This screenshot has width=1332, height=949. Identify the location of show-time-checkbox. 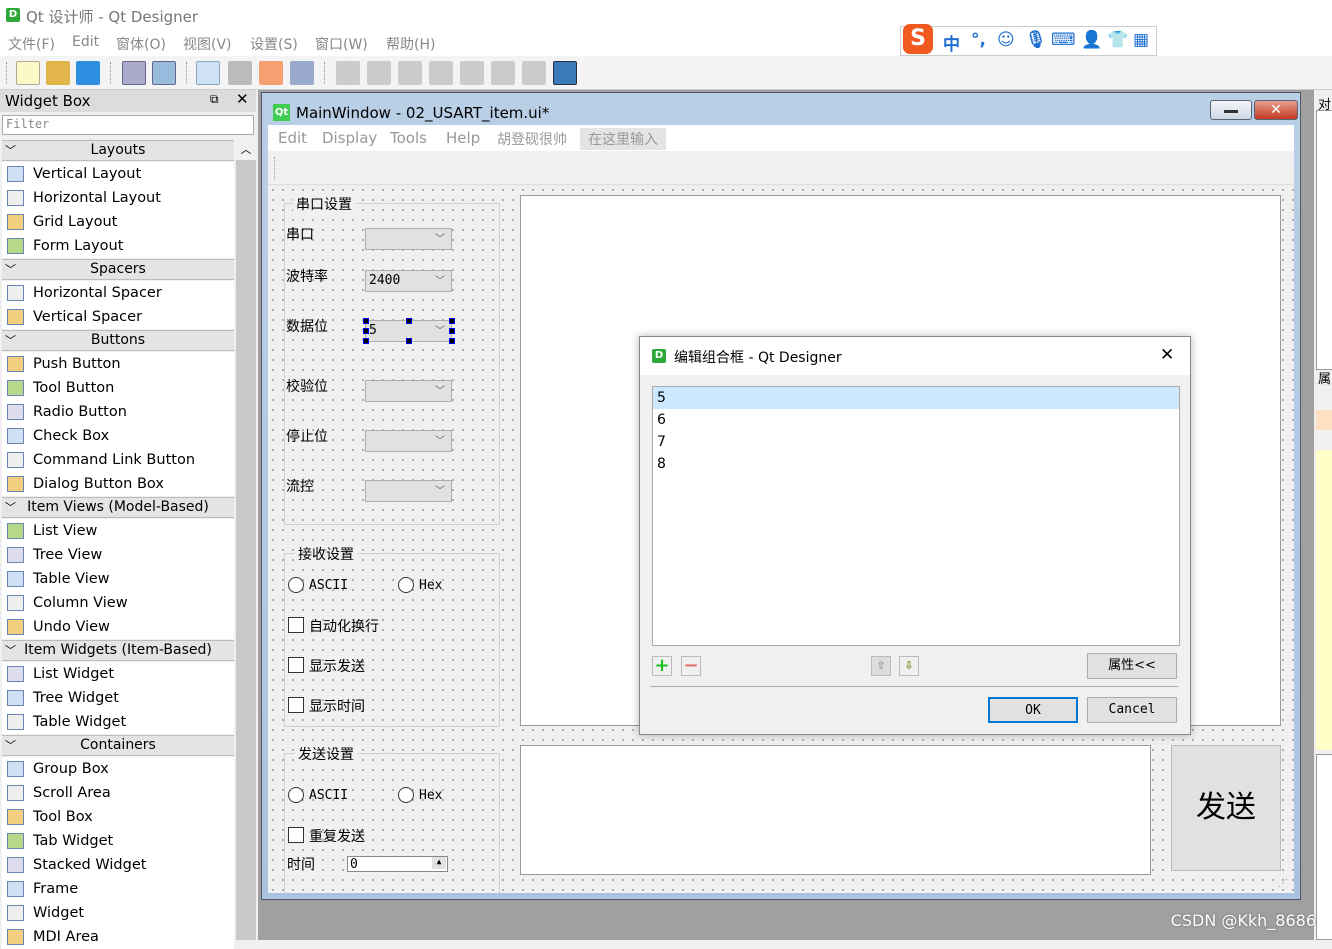
(296, 705).